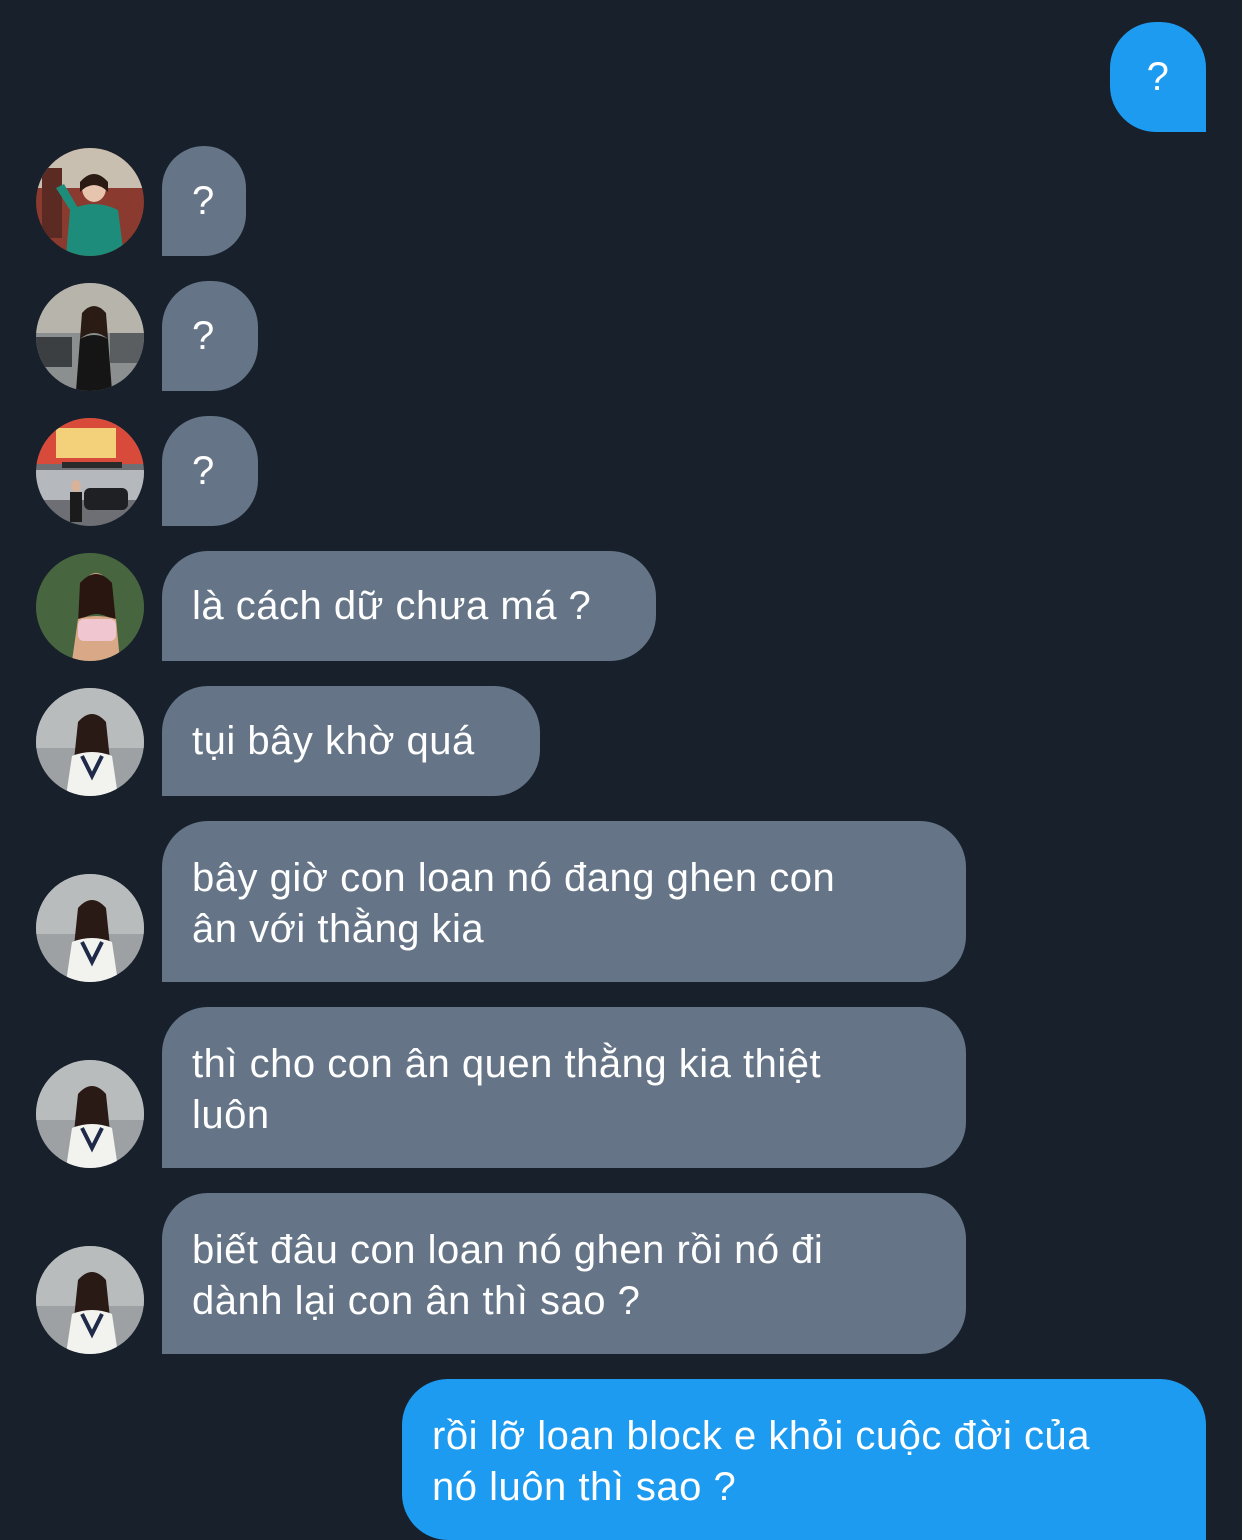 This screenshot has height=1540, width=1242. What do you see at coordinates (333, 740) in the screenshot?
I see `message-text: tụi bây khờ quá` at bounding box center [333, 740].